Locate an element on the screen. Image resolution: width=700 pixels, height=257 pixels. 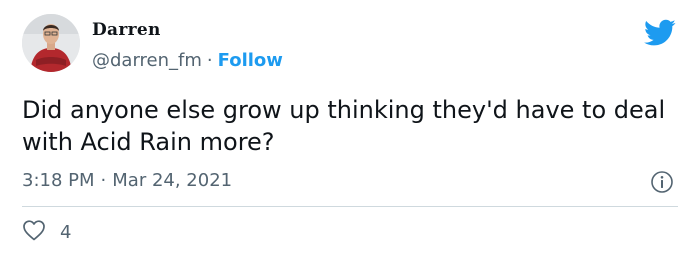
twitter-bird-icon is located at coordinates (660, 33).